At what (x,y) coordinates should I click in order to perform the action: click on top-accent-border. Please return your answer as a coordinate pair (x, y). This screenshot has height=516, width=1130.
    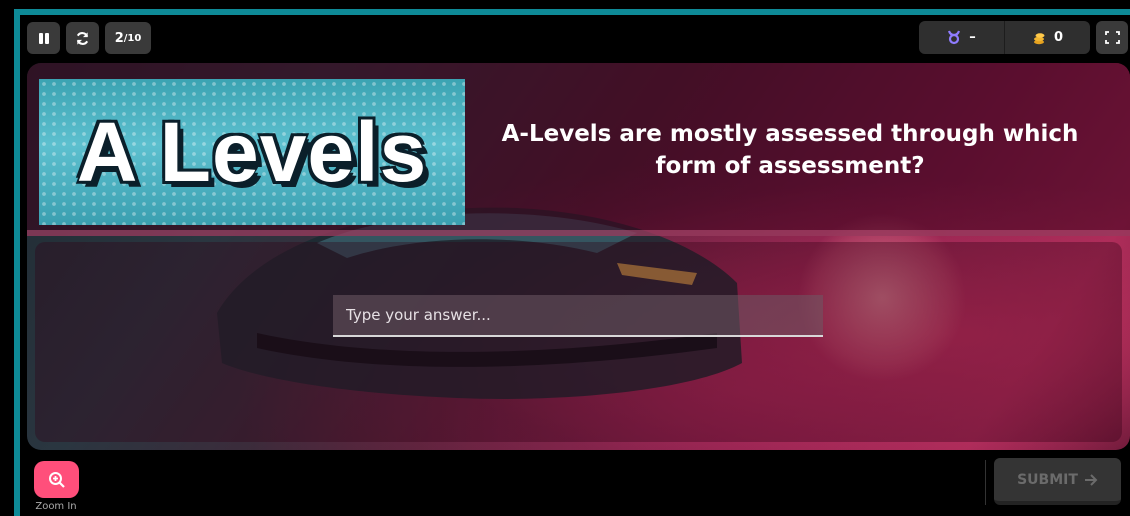
    Looking at the image, I should click on (572, 12).